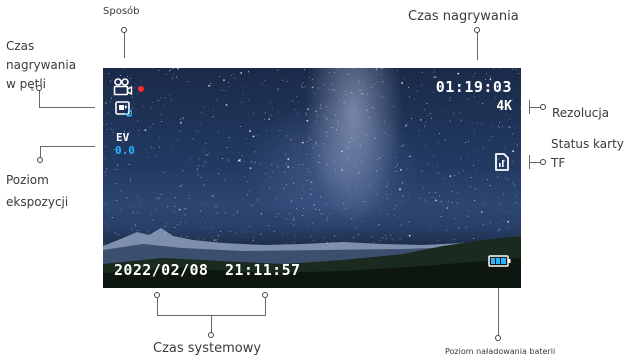  I want to click on system-time-line-right, so click(265, 306).